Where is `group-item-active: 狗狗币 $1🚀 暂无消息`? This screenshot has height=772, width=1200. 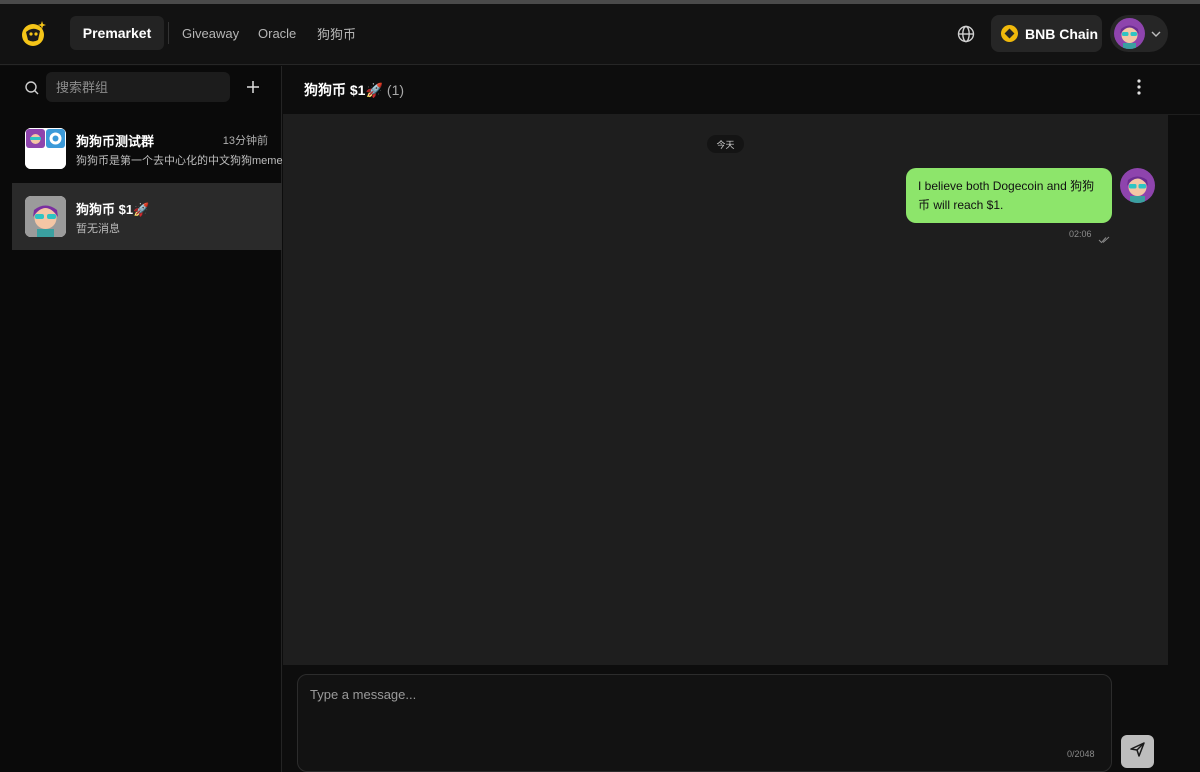 group-item-active: 狗狗币 $1🚀 暂无消息 is located at coordinates (147, 216).